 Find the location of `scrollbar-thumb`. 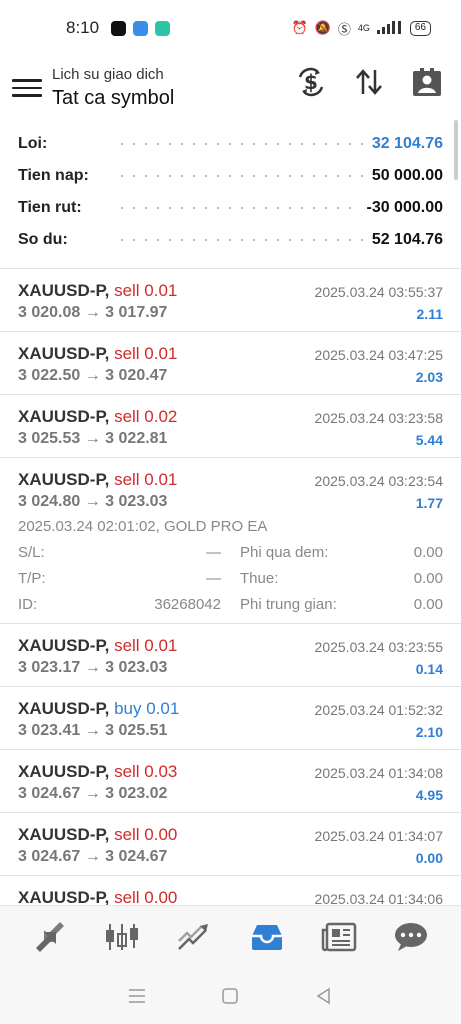

scrollbar-thumb is located at coordinates (456, 150).